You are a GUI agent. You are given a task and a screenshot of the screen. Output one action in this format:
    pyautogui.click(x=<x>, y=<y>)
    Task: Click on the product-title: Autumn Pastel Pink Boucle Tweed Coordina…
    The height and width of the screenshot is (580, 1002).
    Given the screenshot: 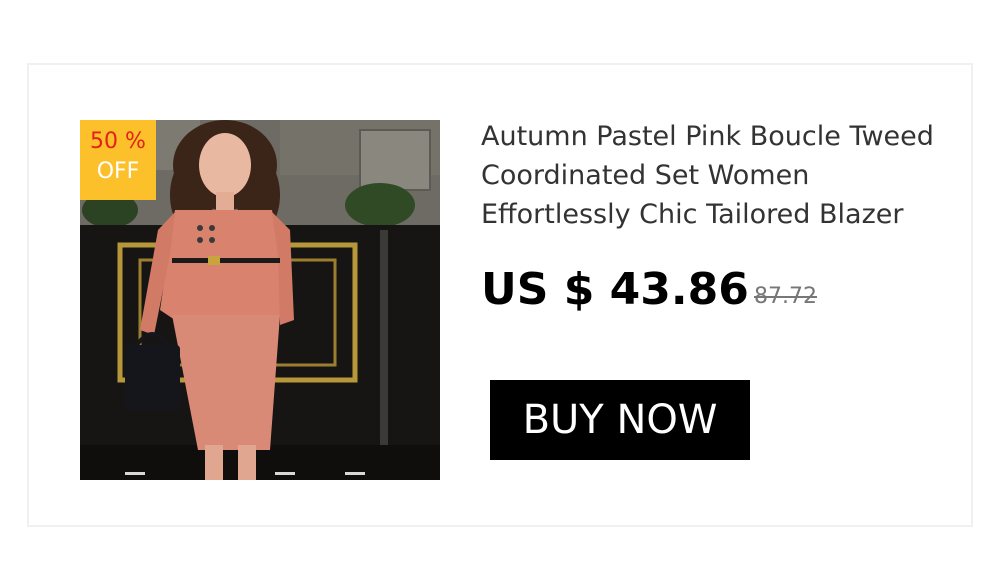 What is the action you would take?
    pyautogui.click(x=721, y=175)
    